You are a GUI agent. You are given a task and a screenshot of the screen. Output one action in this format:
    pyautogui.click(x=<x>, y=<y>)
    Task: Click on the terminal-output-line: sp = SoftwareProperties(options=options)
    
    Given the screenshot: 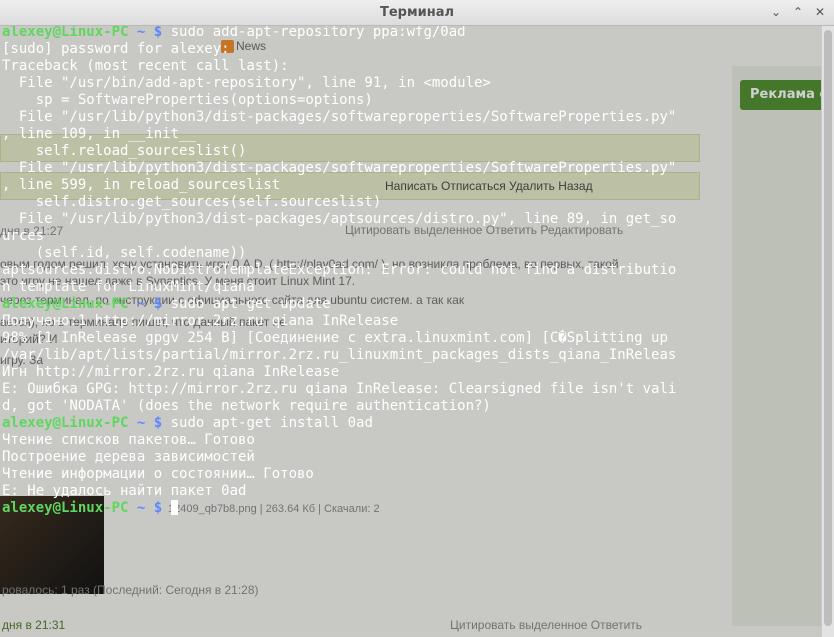 What is the action you would take?
    pyautogui.click(x=187, y=100)
    